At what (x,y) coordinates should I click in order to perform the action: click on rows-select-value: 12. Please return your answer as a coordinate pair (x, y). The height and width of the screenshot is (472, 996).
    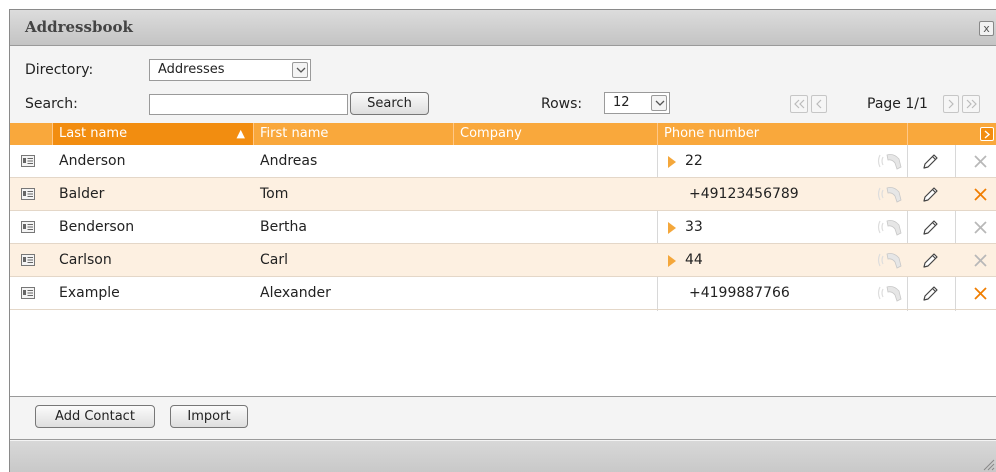
    Looking at the image, I should click on (621, 102).